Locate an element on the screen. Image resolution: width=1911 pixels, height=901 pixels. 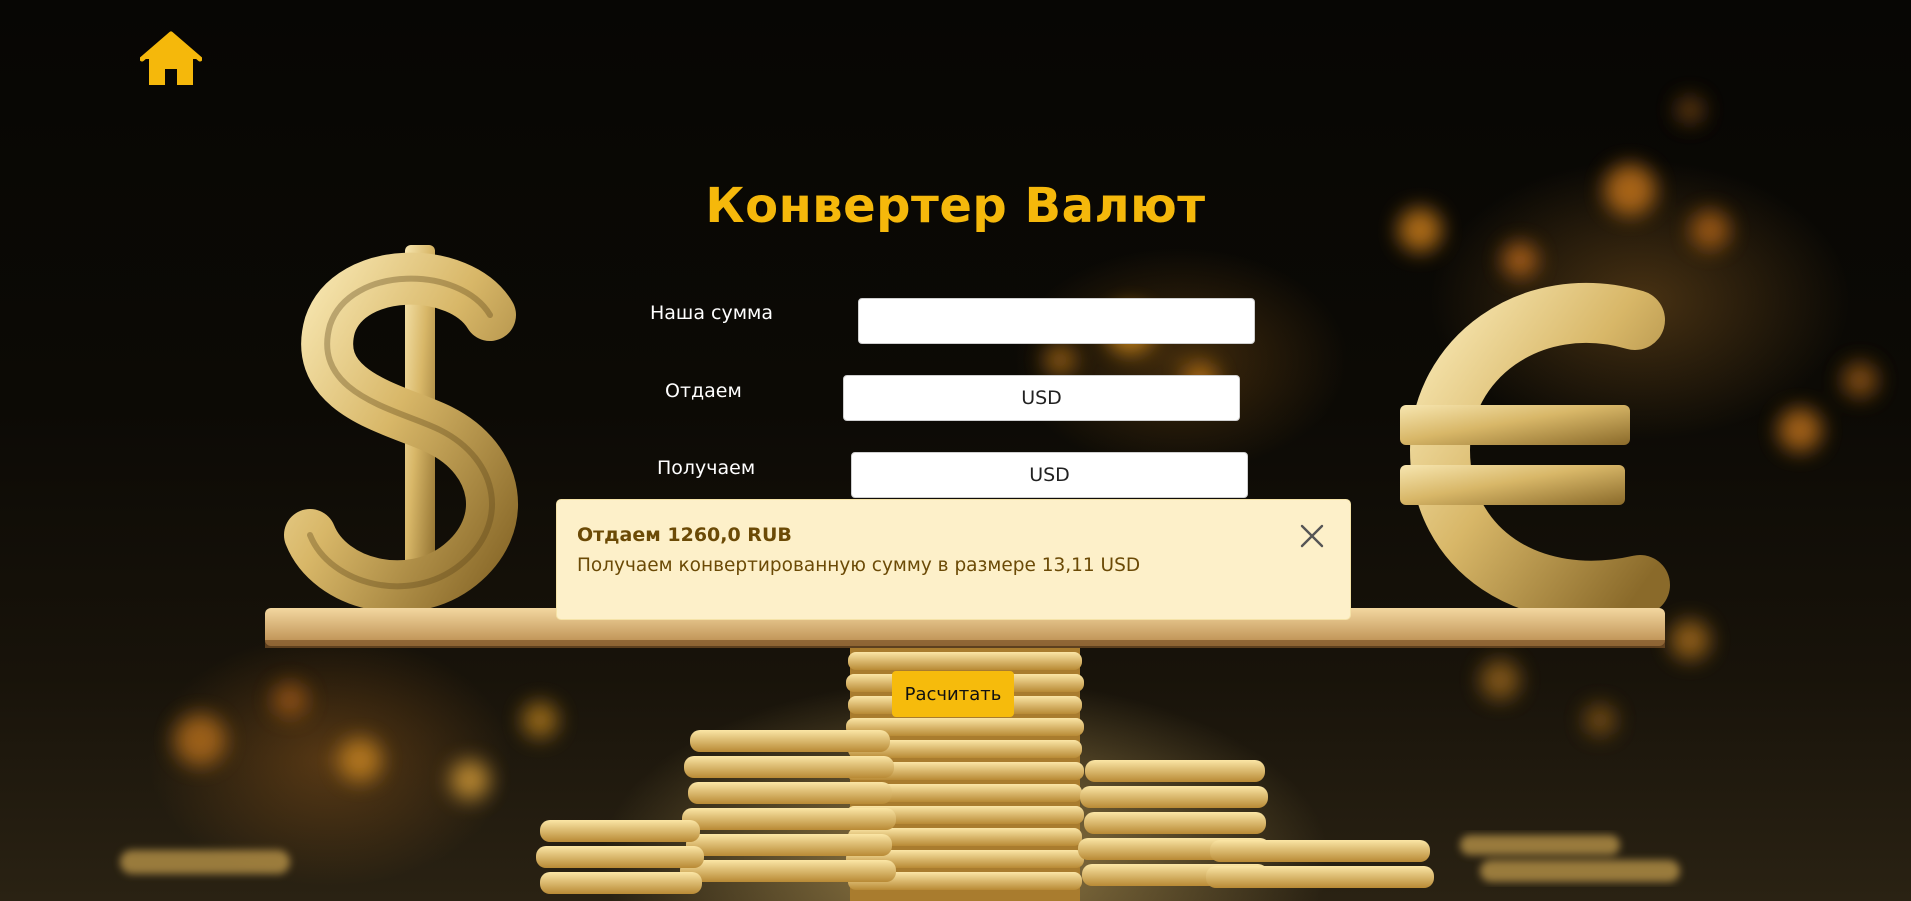
alert-give-amount: 1260,0 RUB is located at coordinates (729, 535).